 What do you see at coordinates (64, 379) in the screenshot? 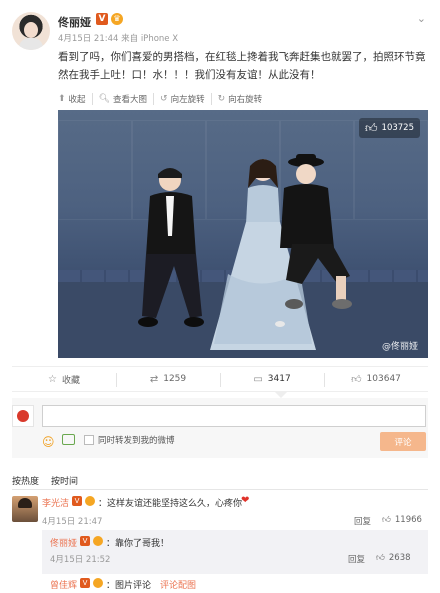
I see `favorite-button: ☆ 收藏` at bounding box center [64, 379].